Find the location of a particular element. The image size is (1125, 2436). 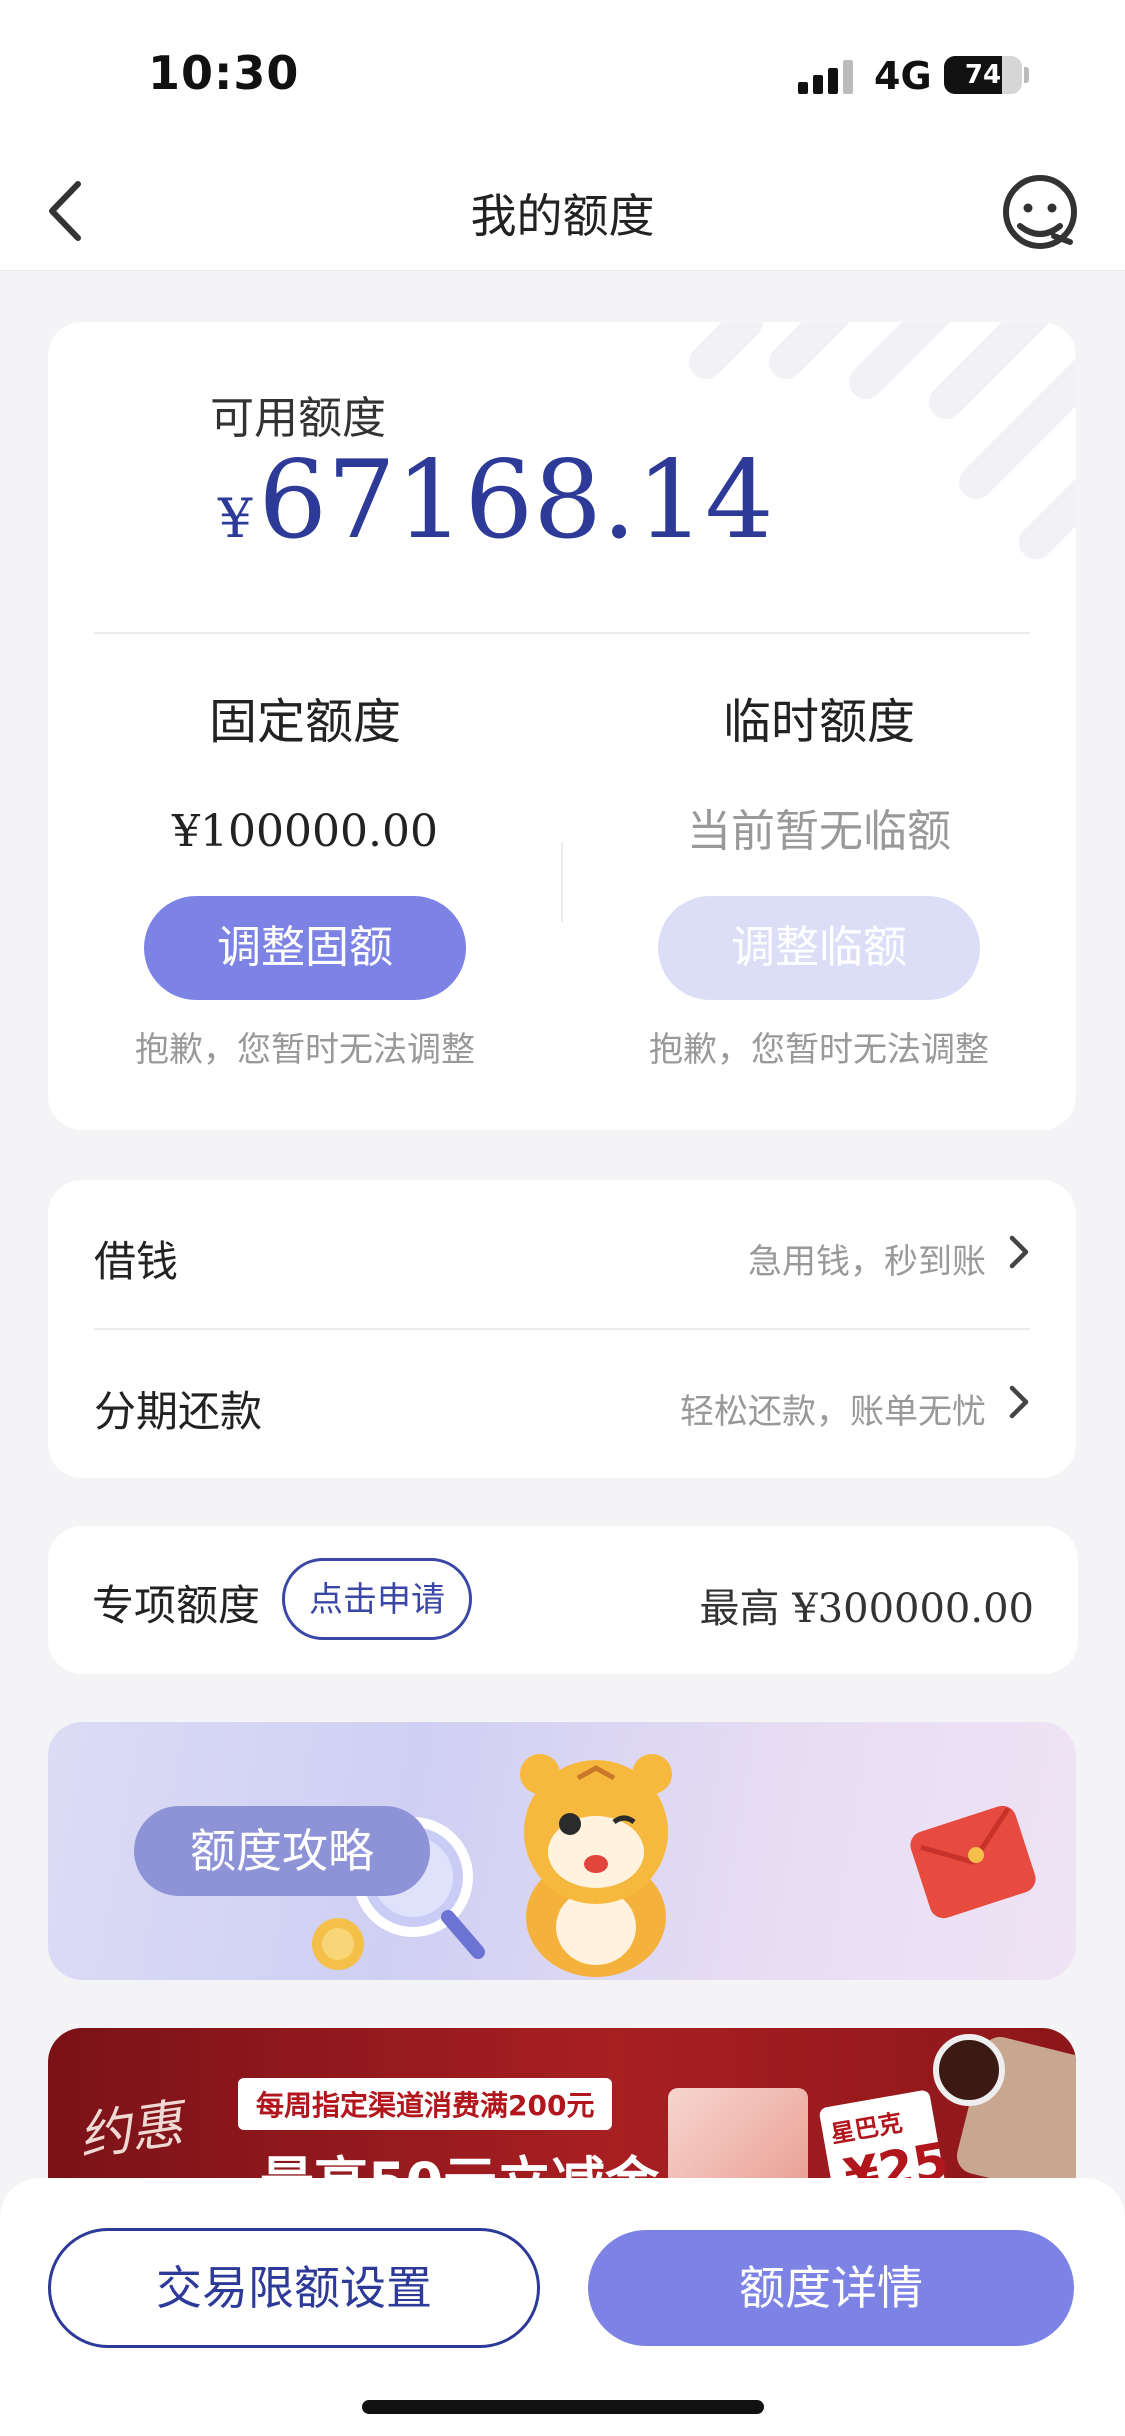

status-time: 10:30 is located at coordinates (224, 73).